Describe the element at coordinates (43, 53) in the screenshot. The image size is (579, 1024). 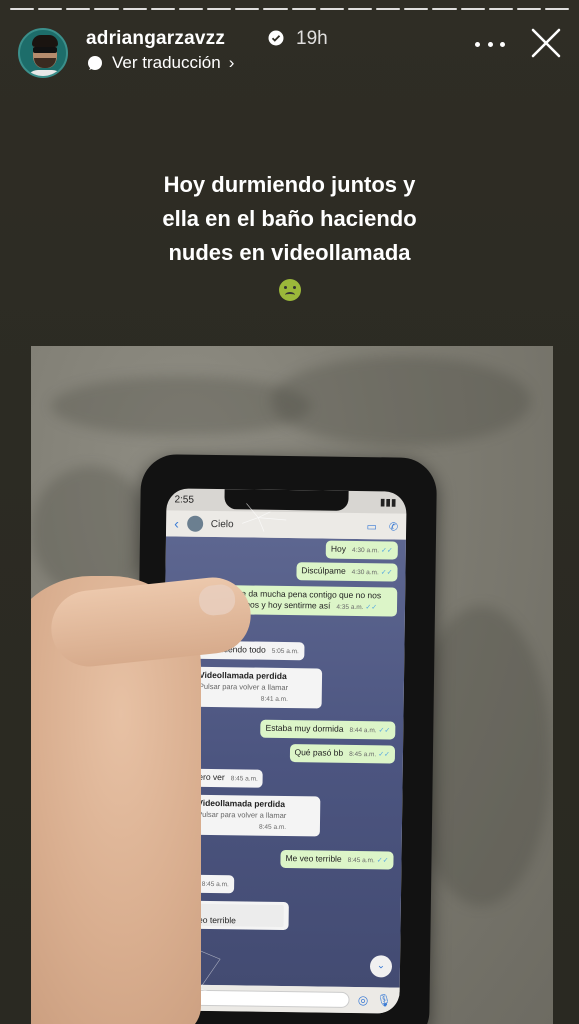
I see `profile-avatar` at that location.